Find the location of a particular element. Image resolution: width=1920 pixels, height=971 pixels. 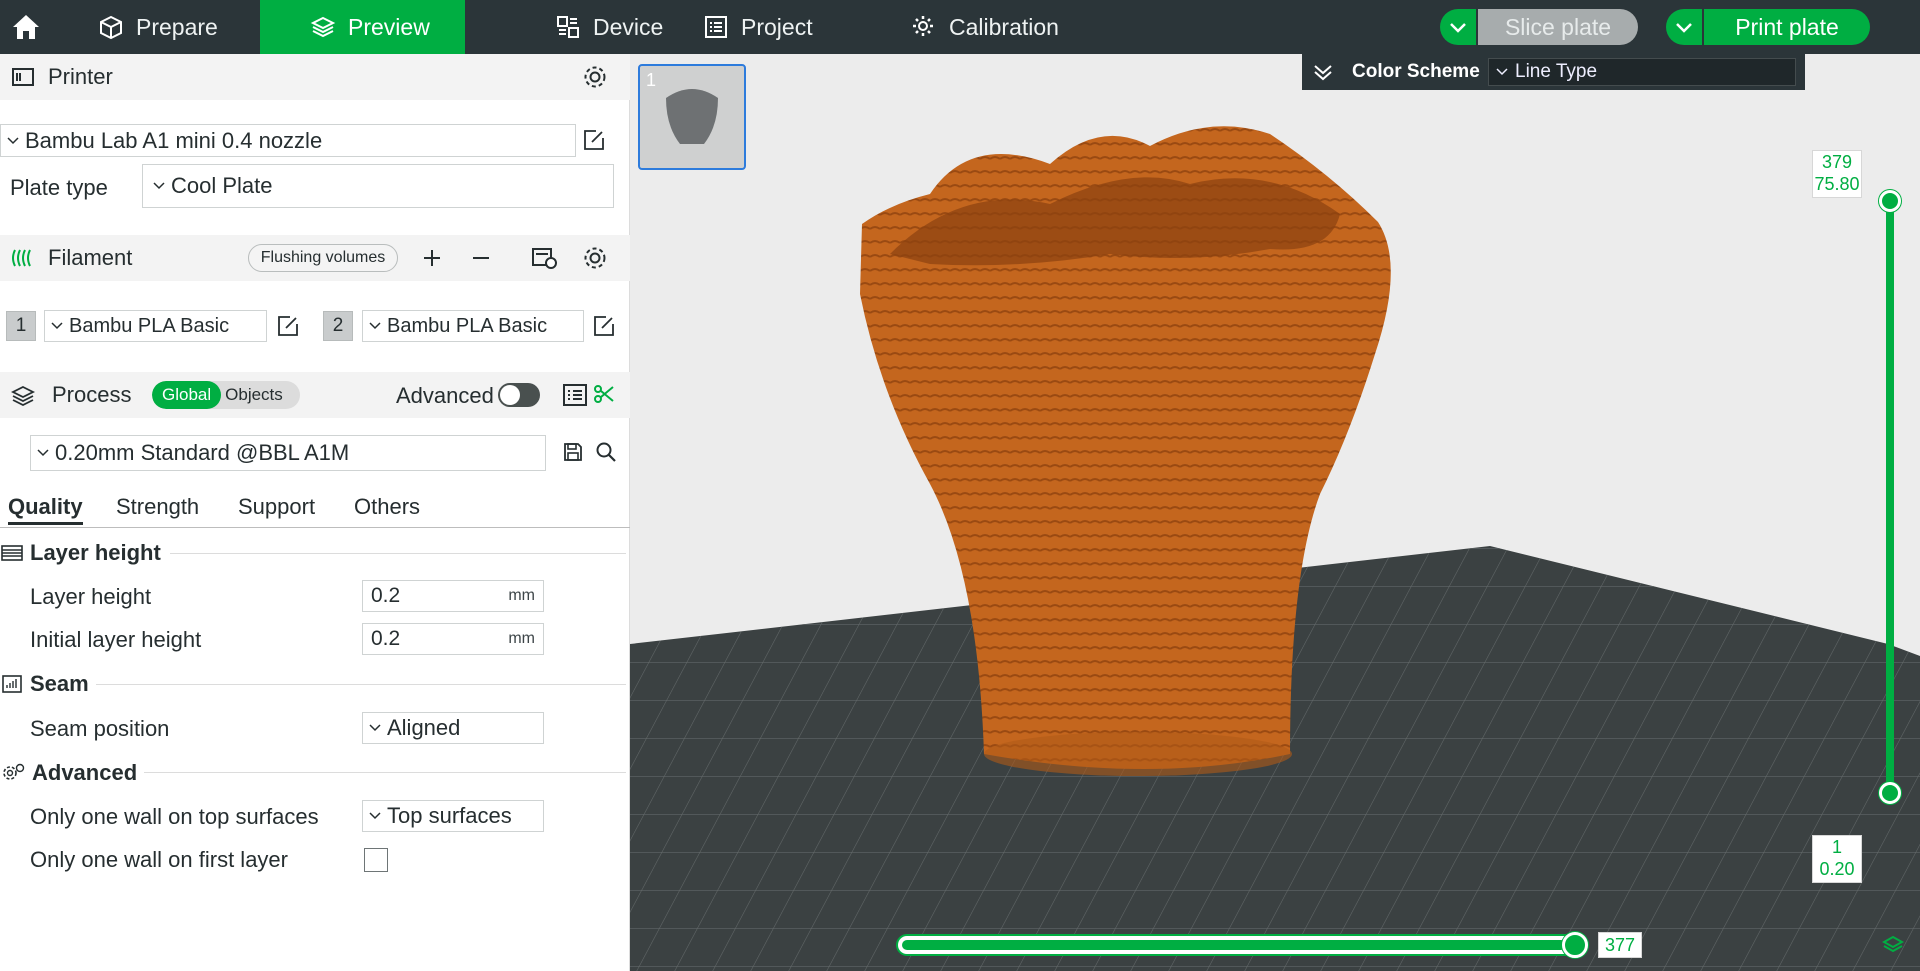

tab-prepare: Prepare is located at coordinates (156, 27).